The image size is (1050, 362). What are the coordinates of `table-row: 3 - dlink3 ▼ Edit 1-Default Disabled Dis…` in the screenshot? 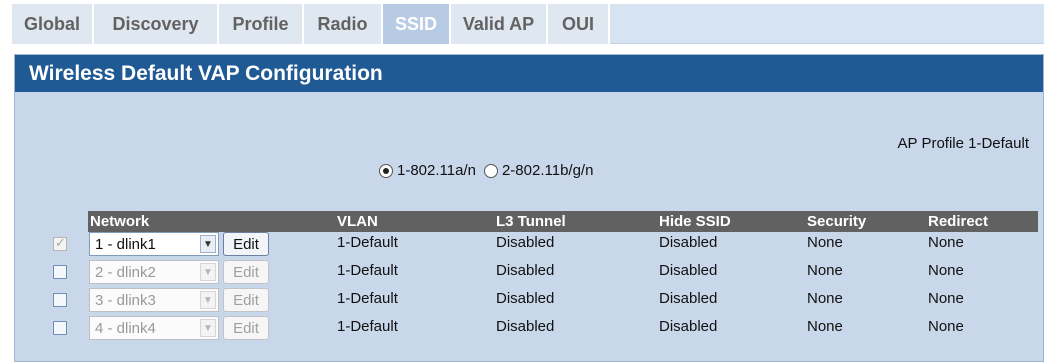 It's located at (529, 301).